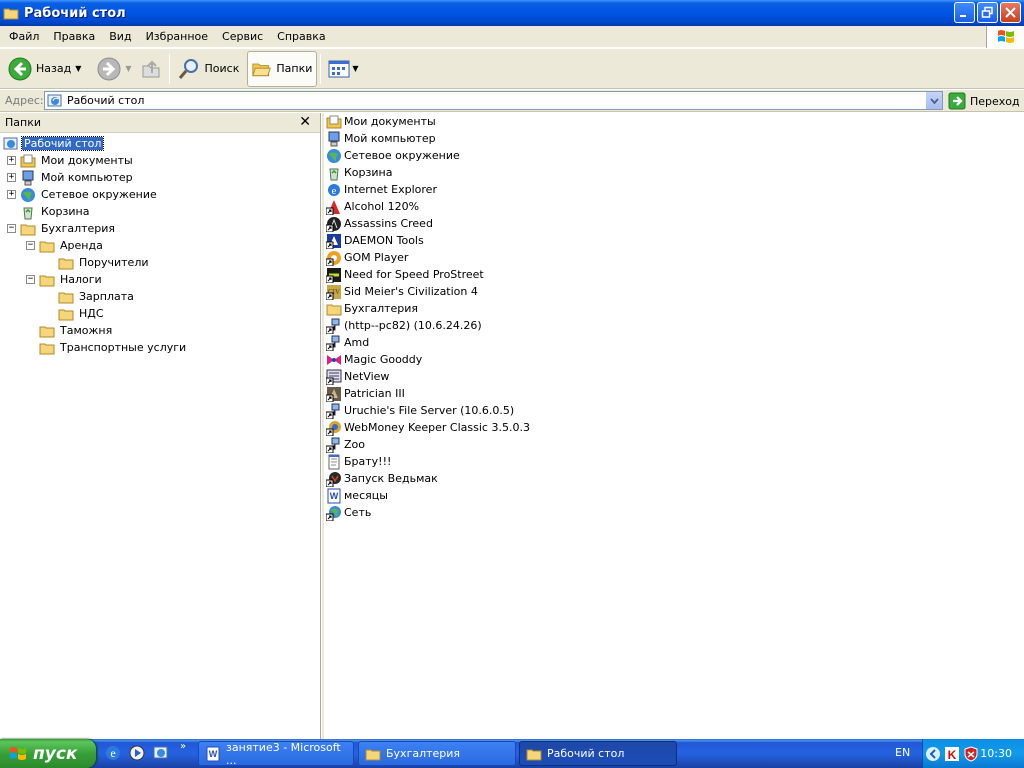 This screenshot has width=1024, height=768. What do you see at coordinates (405, 274) in the screenshot?
I see `list-item: Need for Speed ProStreet` at bounding box center [405, 274].